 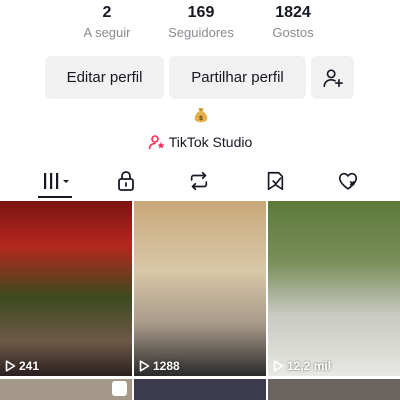 What do you see at coordinates (200, 288) in the screenshot?
I see `video-thumbnail: 1288` at bounding box center [200, 288].